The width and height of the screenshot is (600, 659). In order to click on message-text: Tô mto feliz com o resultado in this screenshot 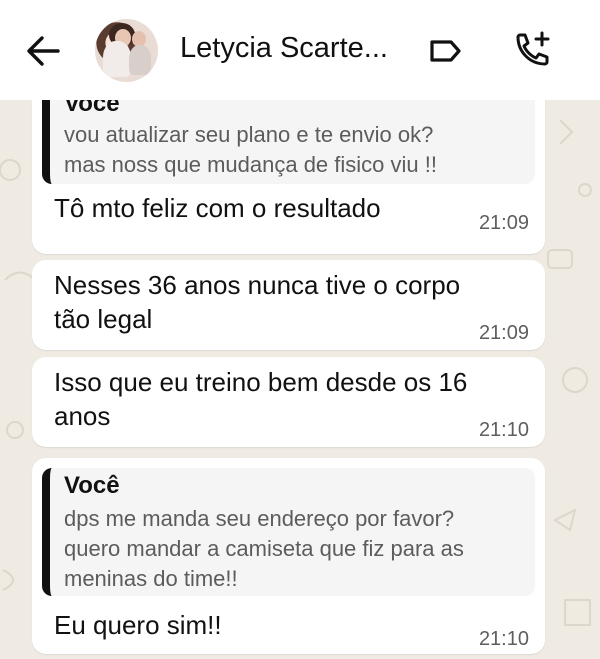, I will do `click(217, 208)`.